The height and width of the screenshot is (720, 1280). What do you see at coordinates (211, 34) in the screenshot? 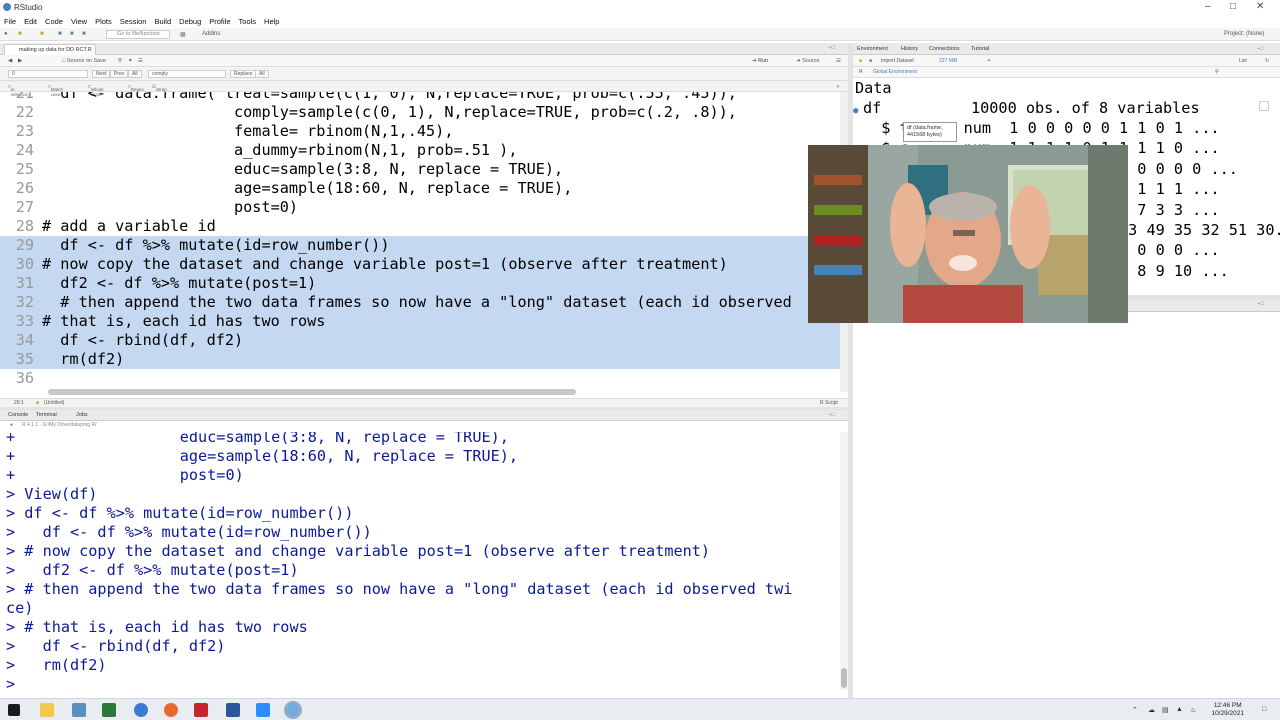
I see `addins-menu: Addins` at bounding box center [211, 34].